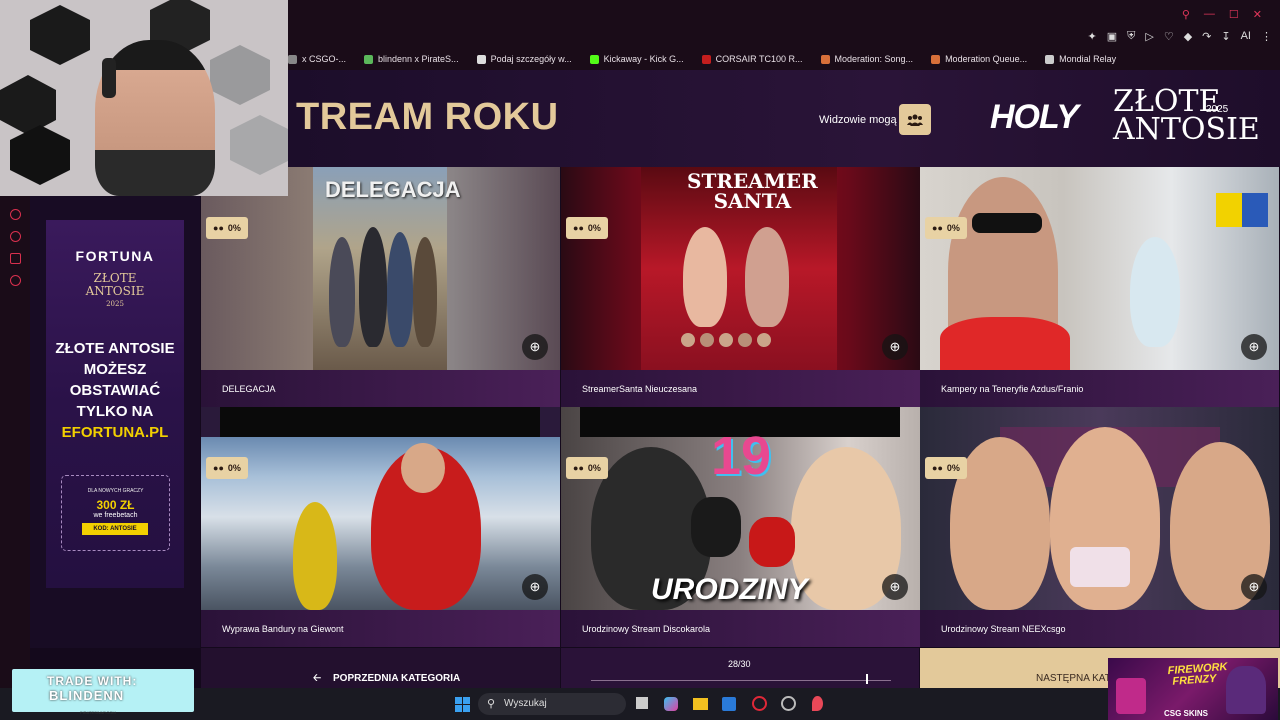  What do you see at coordinates (1188, 36) in the screenshot?
I see `extensions-icon: ◆` at bounding box center [1188, 36].